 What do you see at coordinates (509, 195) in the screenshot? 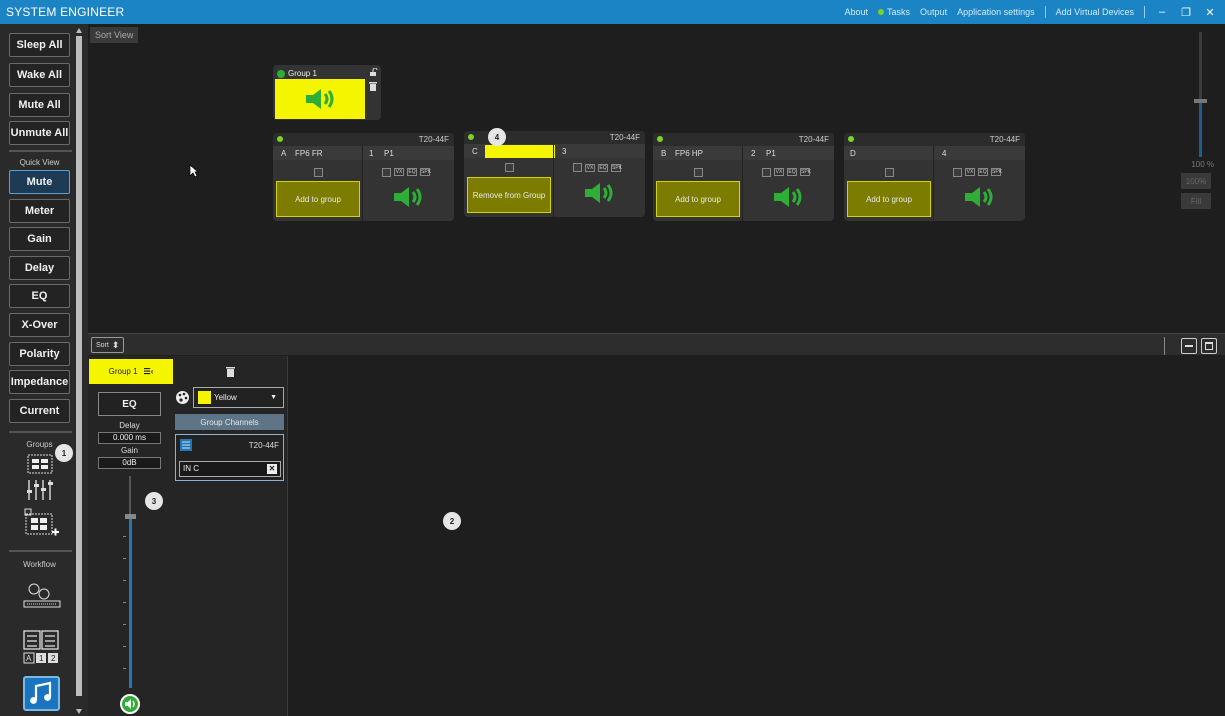
I see `remove-from-group-button: Remove from Group` at bounding box center [509, 195].